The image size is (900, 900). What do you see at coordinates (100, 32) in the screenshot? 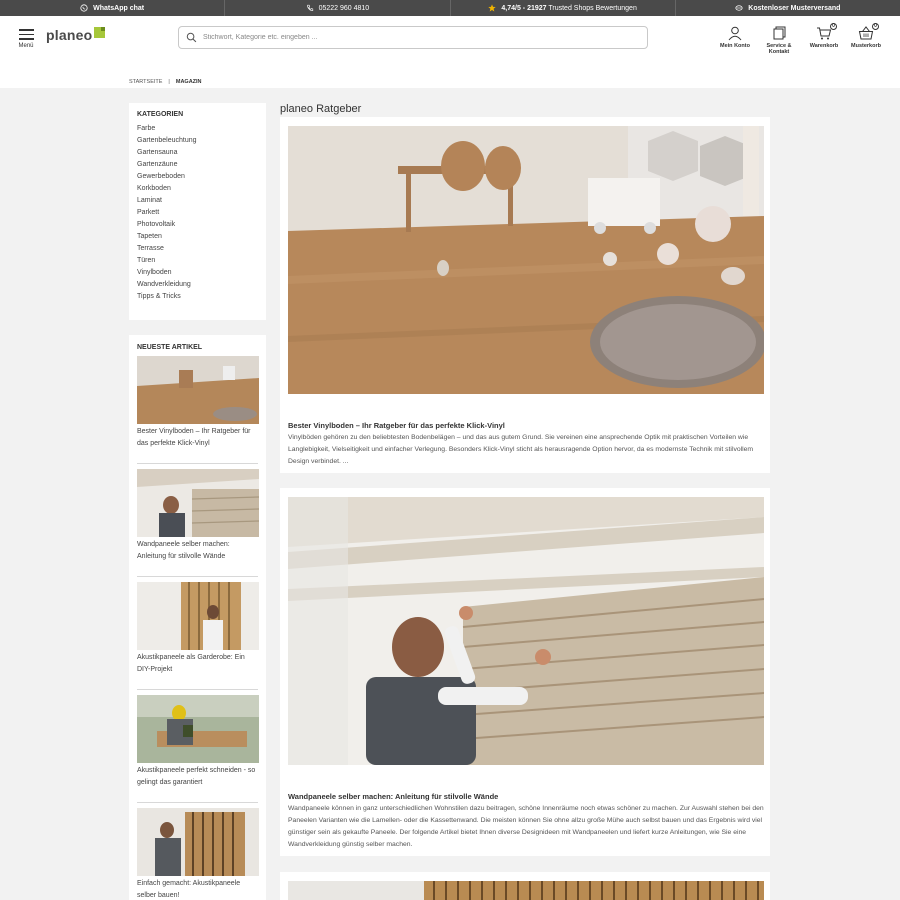
I see `logo-square-icon` at bounding box center [100, 32].